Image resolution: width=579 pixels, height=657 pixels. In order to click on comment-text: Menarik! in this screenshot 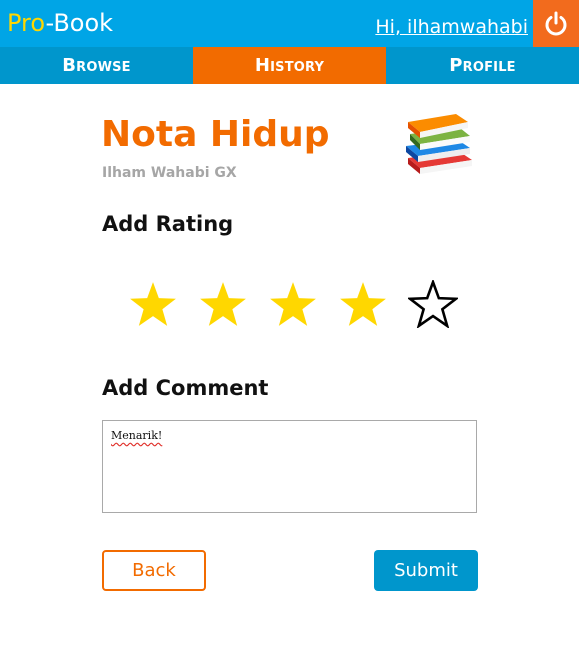, I will do `click(137, 435)`.